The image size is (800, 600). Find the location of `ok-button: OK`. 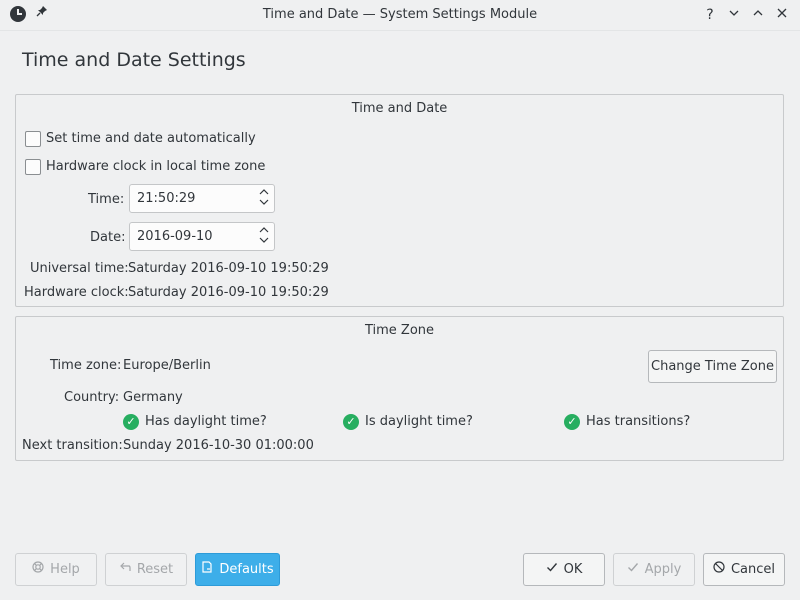

ok-button: OK is located at coordinates (564, 569).